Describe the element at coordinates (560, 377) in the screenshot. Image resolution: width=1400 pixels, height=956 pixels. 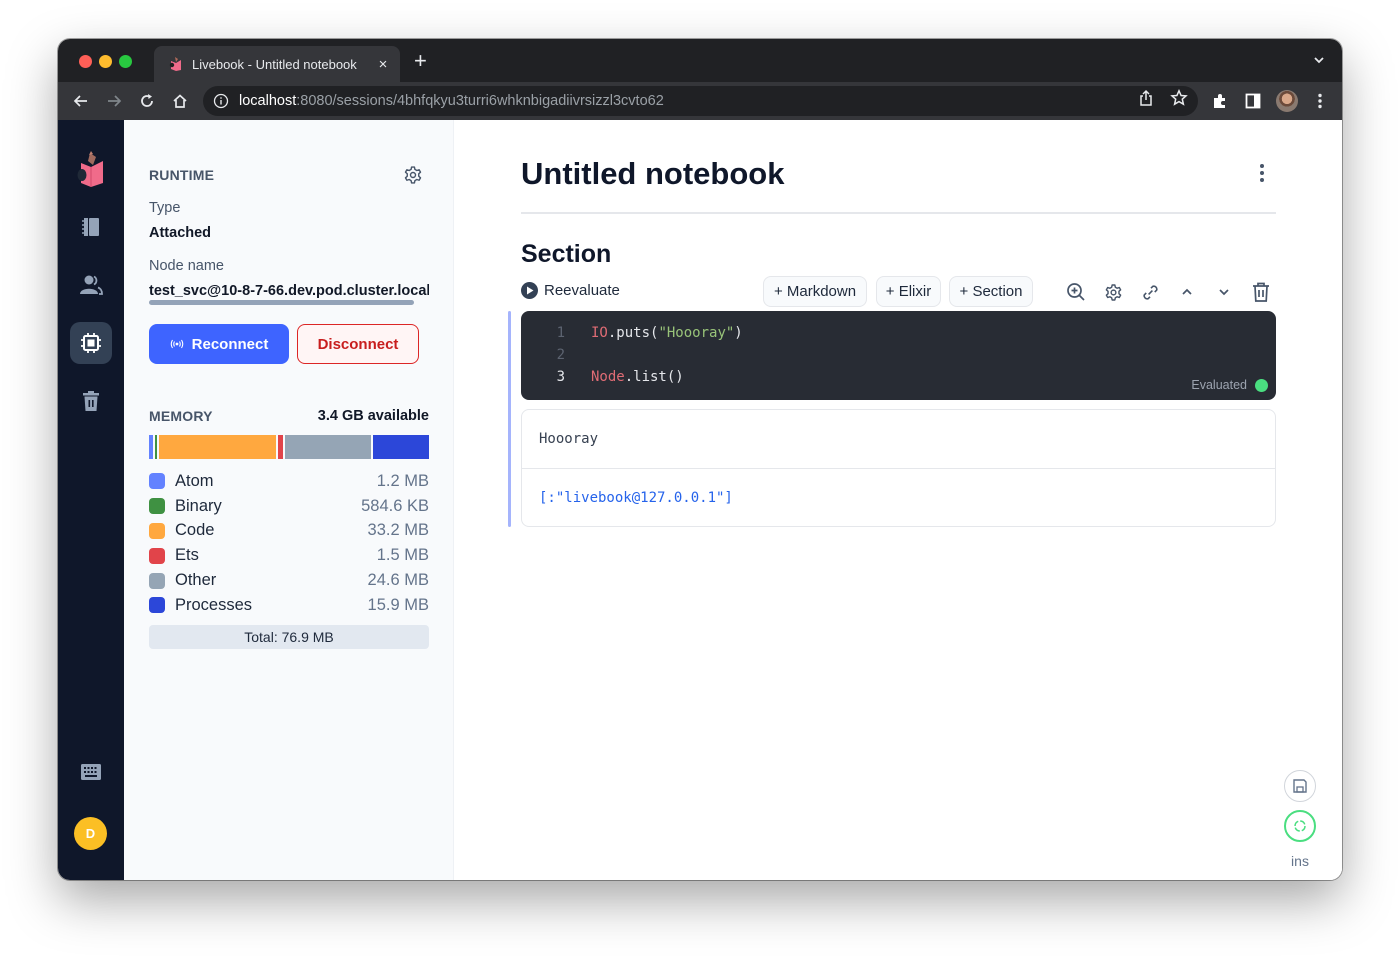
I see `line-number: 3` at that location.